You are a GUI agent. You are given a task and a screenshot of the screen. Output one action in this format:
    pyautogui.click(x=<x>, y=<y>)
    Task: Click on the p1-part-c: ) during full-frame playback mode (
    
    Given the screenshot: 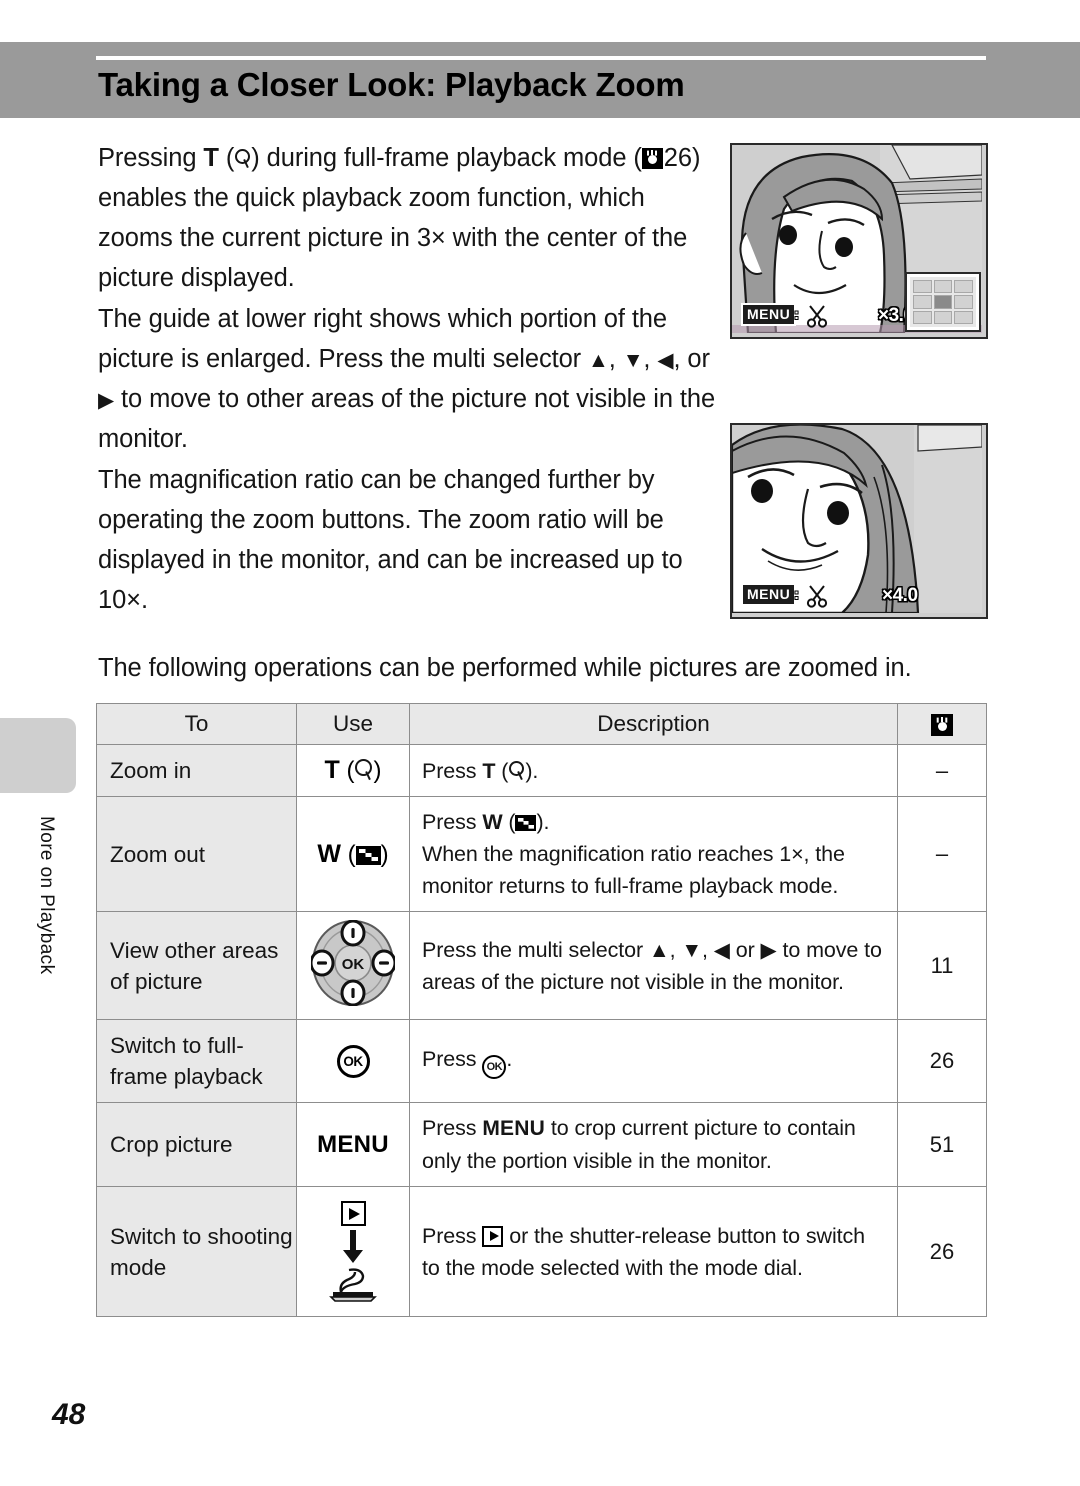 What is the action you would take?
    pyautogui.click(x=446, y=158)
    